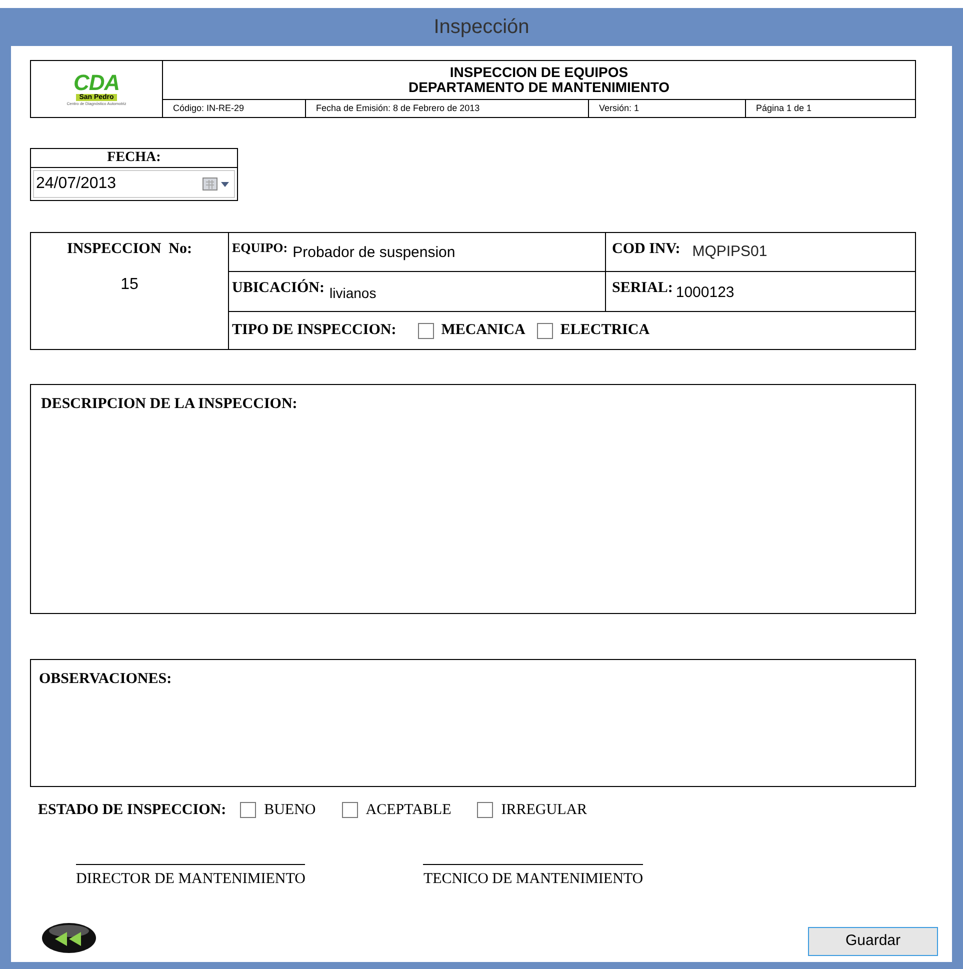 This screenshot has width=963, height=969. Describe the element at coordinates (409, 810) in the screenshot. I see `checkbox-label: ACEPTABLE` at that location.